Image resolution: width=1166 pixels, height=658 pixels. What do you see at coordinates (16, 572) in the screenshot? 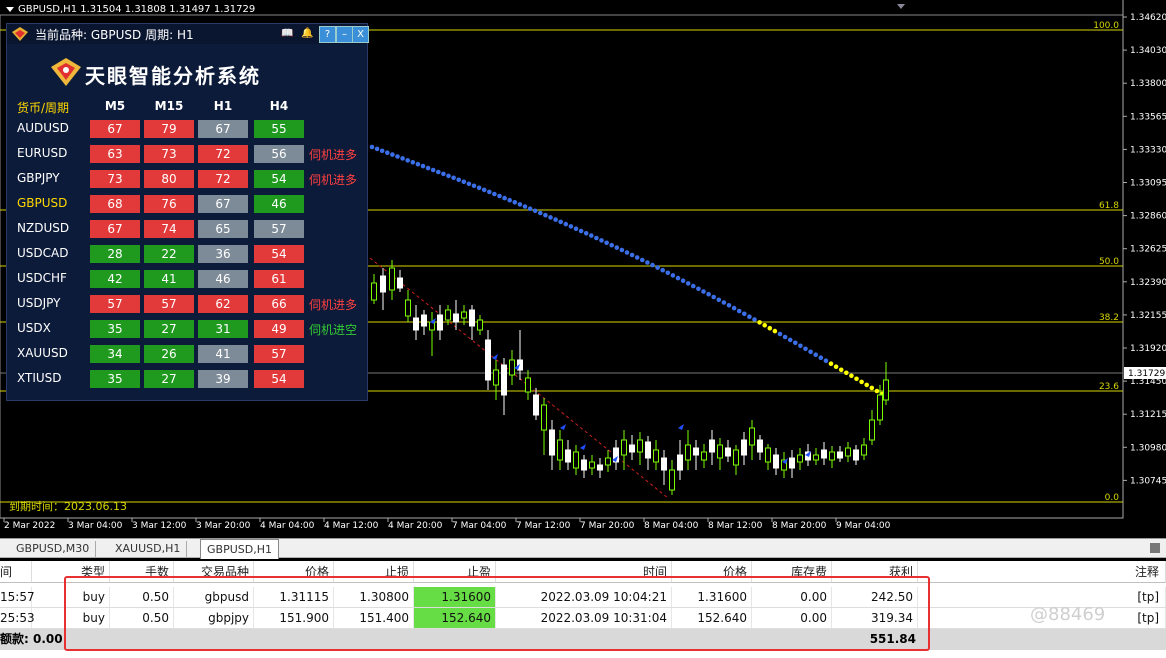
I see `col-header: 间` at bounding box center [16, 572].